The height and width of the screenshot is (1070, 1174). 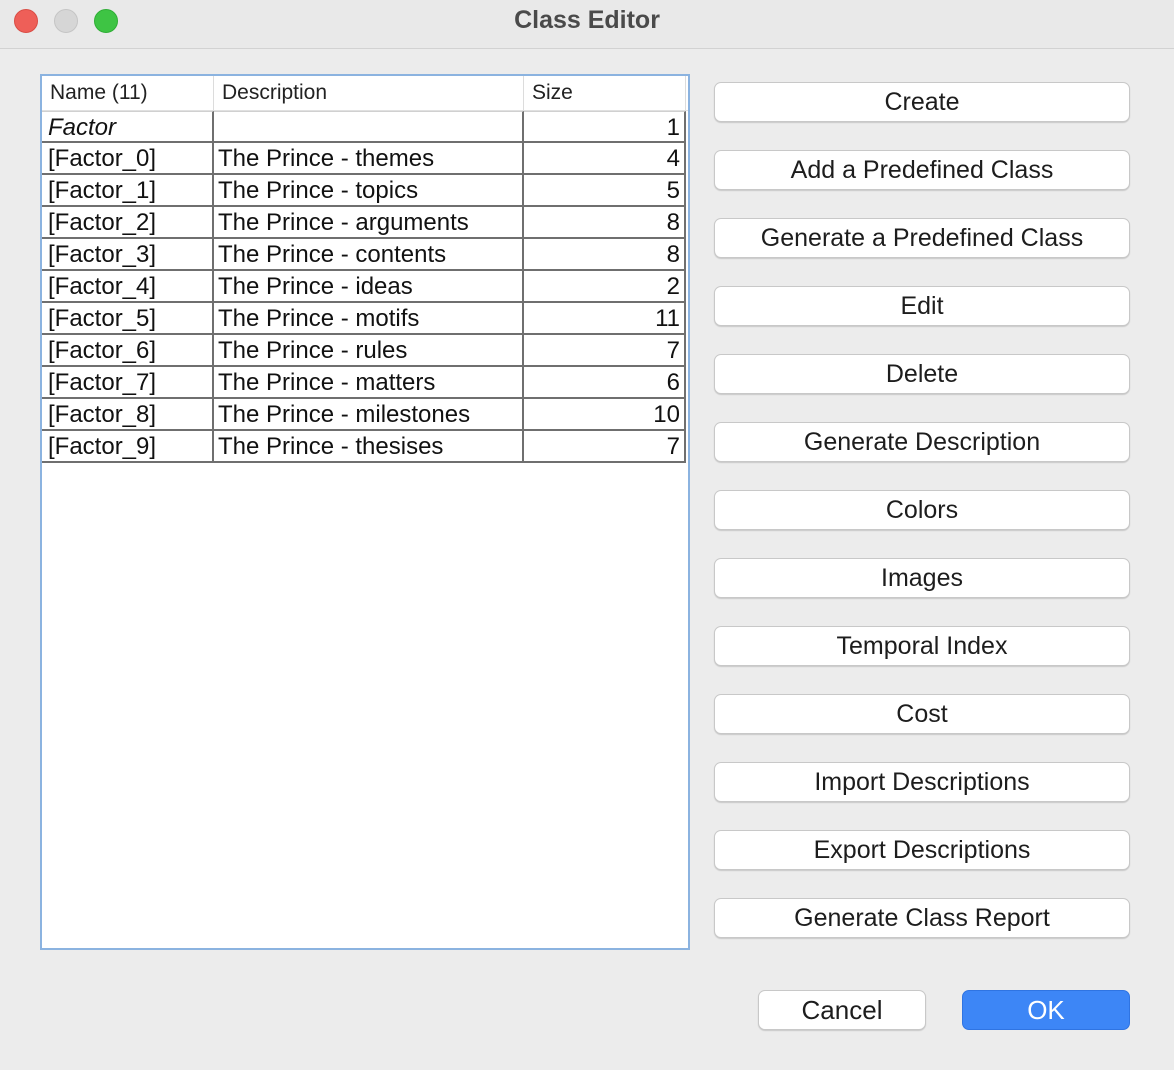 I want to click on column-header-size: Size, so click(x=605, y=93).